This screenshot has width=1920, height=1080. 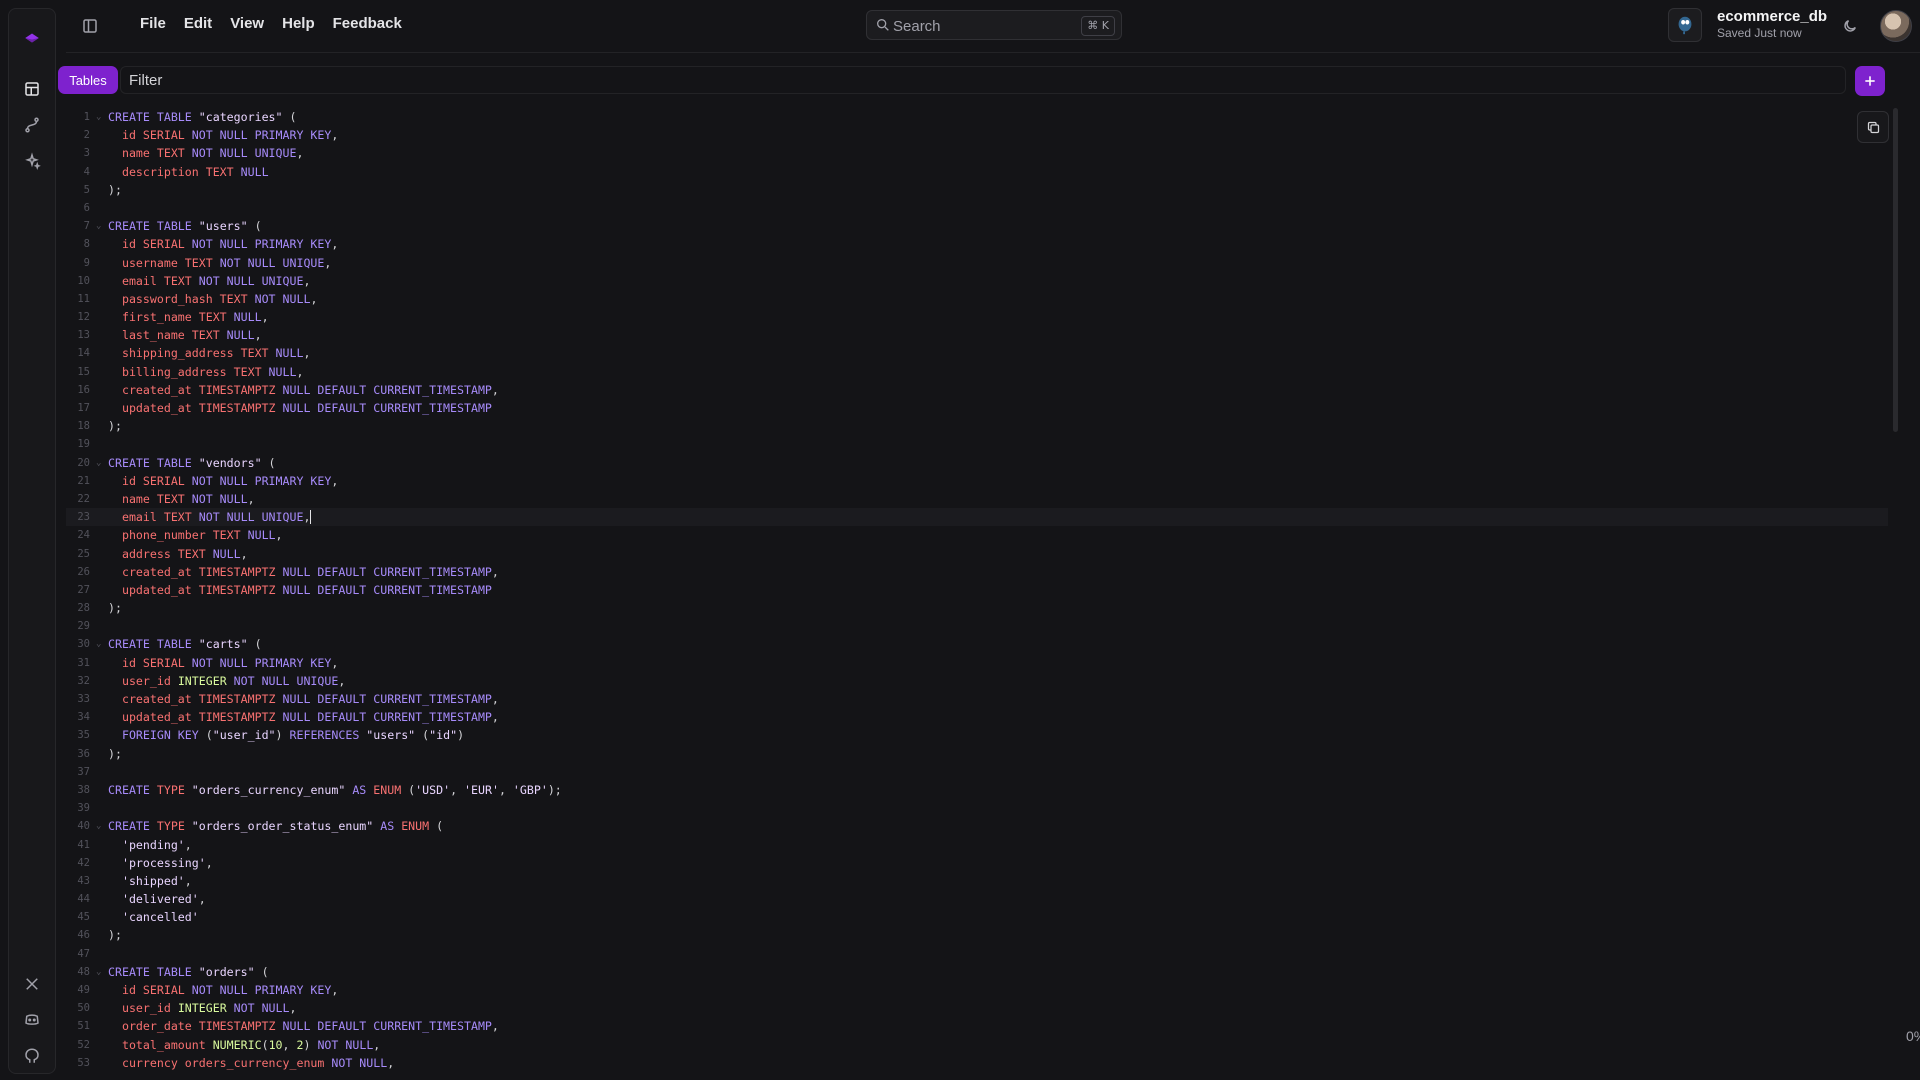 What do you see at coordinates (977, 917) in the screenshot?
I see `code-line: 45 'cancelled'` at bounding box center [977, 917].